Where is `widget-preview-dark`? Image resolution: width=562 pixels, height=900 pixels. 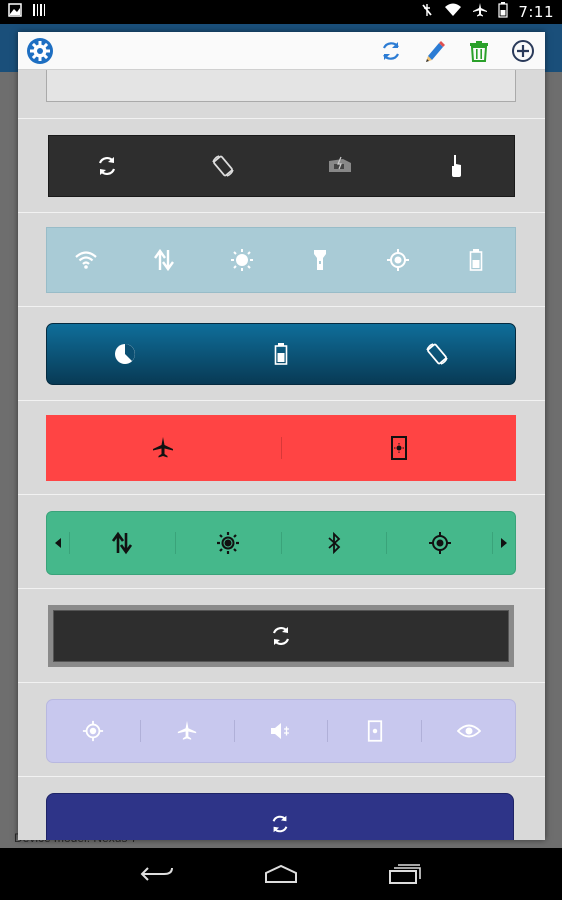 widget-preview-dark is located at coordinates (281, 166).